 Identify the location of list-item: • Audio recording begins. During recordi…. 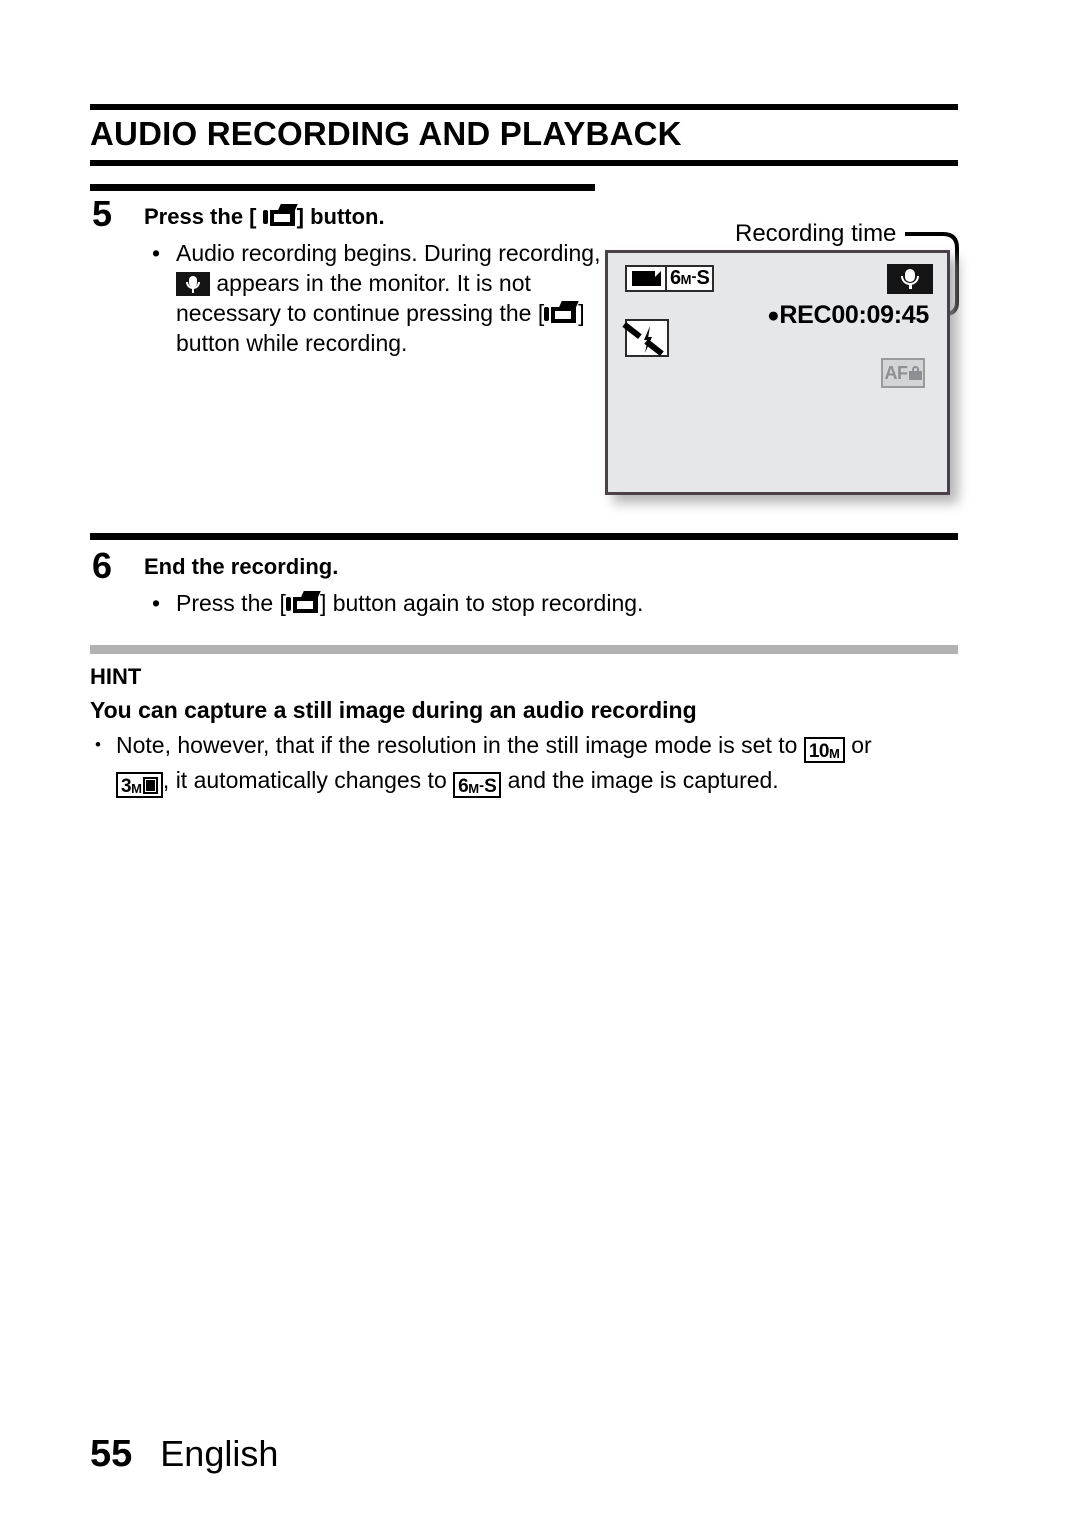
(379, 298).